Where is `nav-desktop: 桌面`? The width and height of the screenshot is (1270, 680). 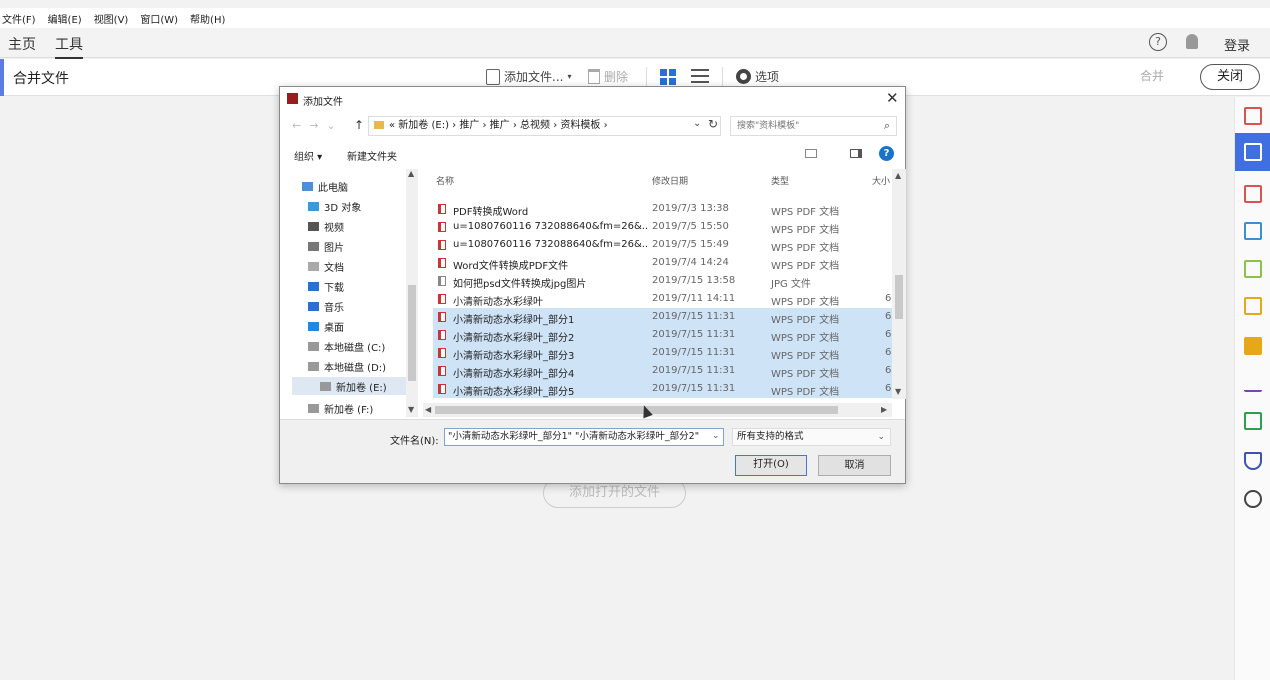
nav-desktop: 桌面 is located at coordinates (326, 326).